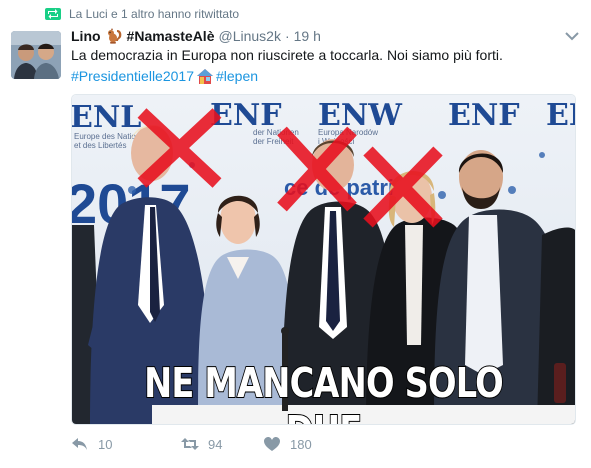  Describe the element at coordinates (105, 444) in the screenshot. I see `reply-count: 10` at that location.